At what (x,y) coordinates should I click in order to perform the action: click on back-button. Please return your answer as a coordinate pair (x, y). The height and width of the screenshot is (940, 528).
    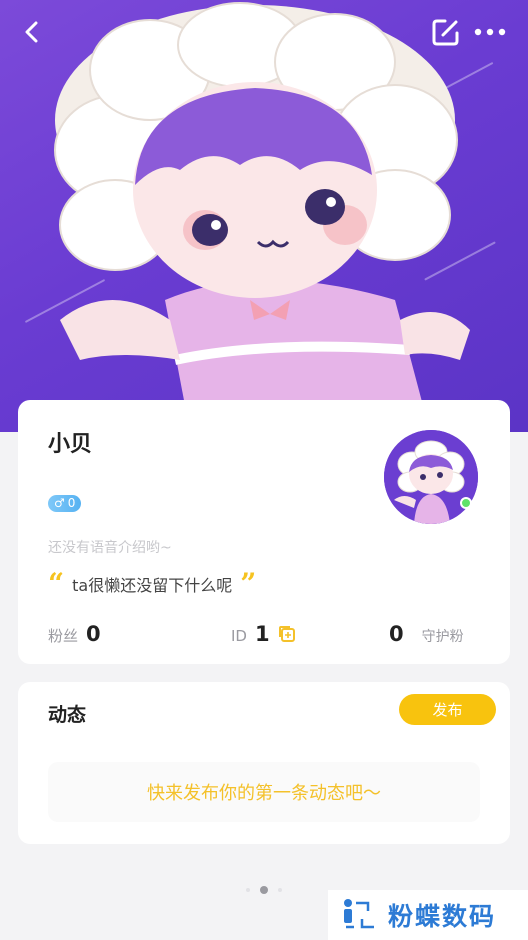
    Looking at the image, I should click on (32, 32).